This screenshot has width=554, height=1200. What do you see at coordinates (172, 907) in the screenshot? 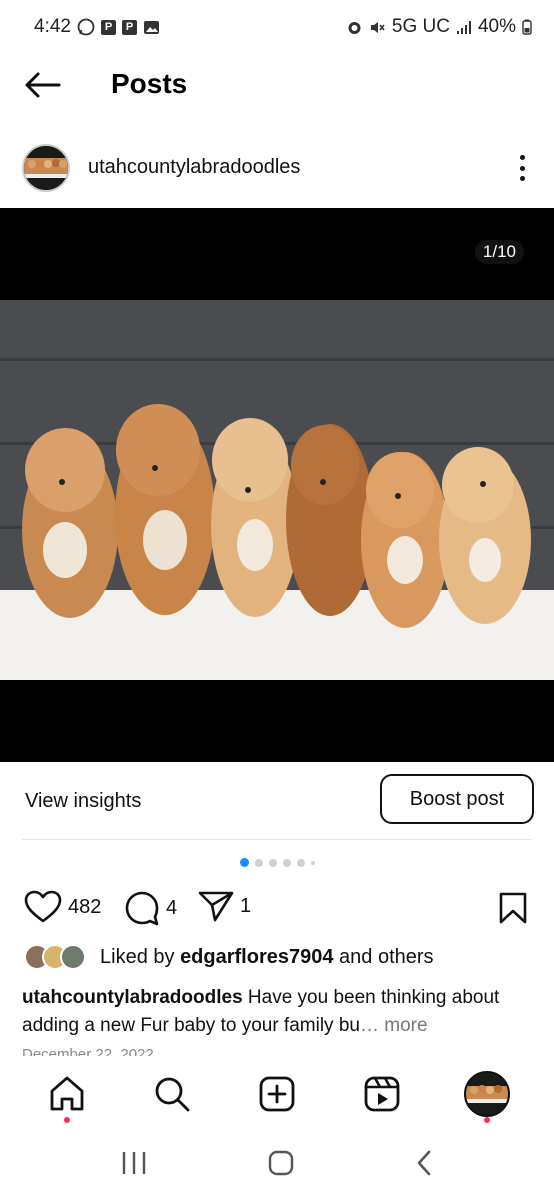
I see `comments-count: 4` at bounding box center [172, 907].